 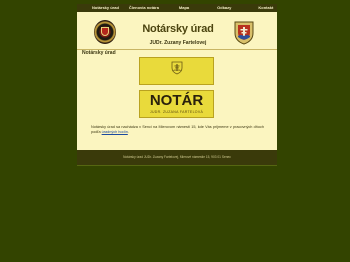 I want to click on notary-seal-icon, so click(x=105, y=32).